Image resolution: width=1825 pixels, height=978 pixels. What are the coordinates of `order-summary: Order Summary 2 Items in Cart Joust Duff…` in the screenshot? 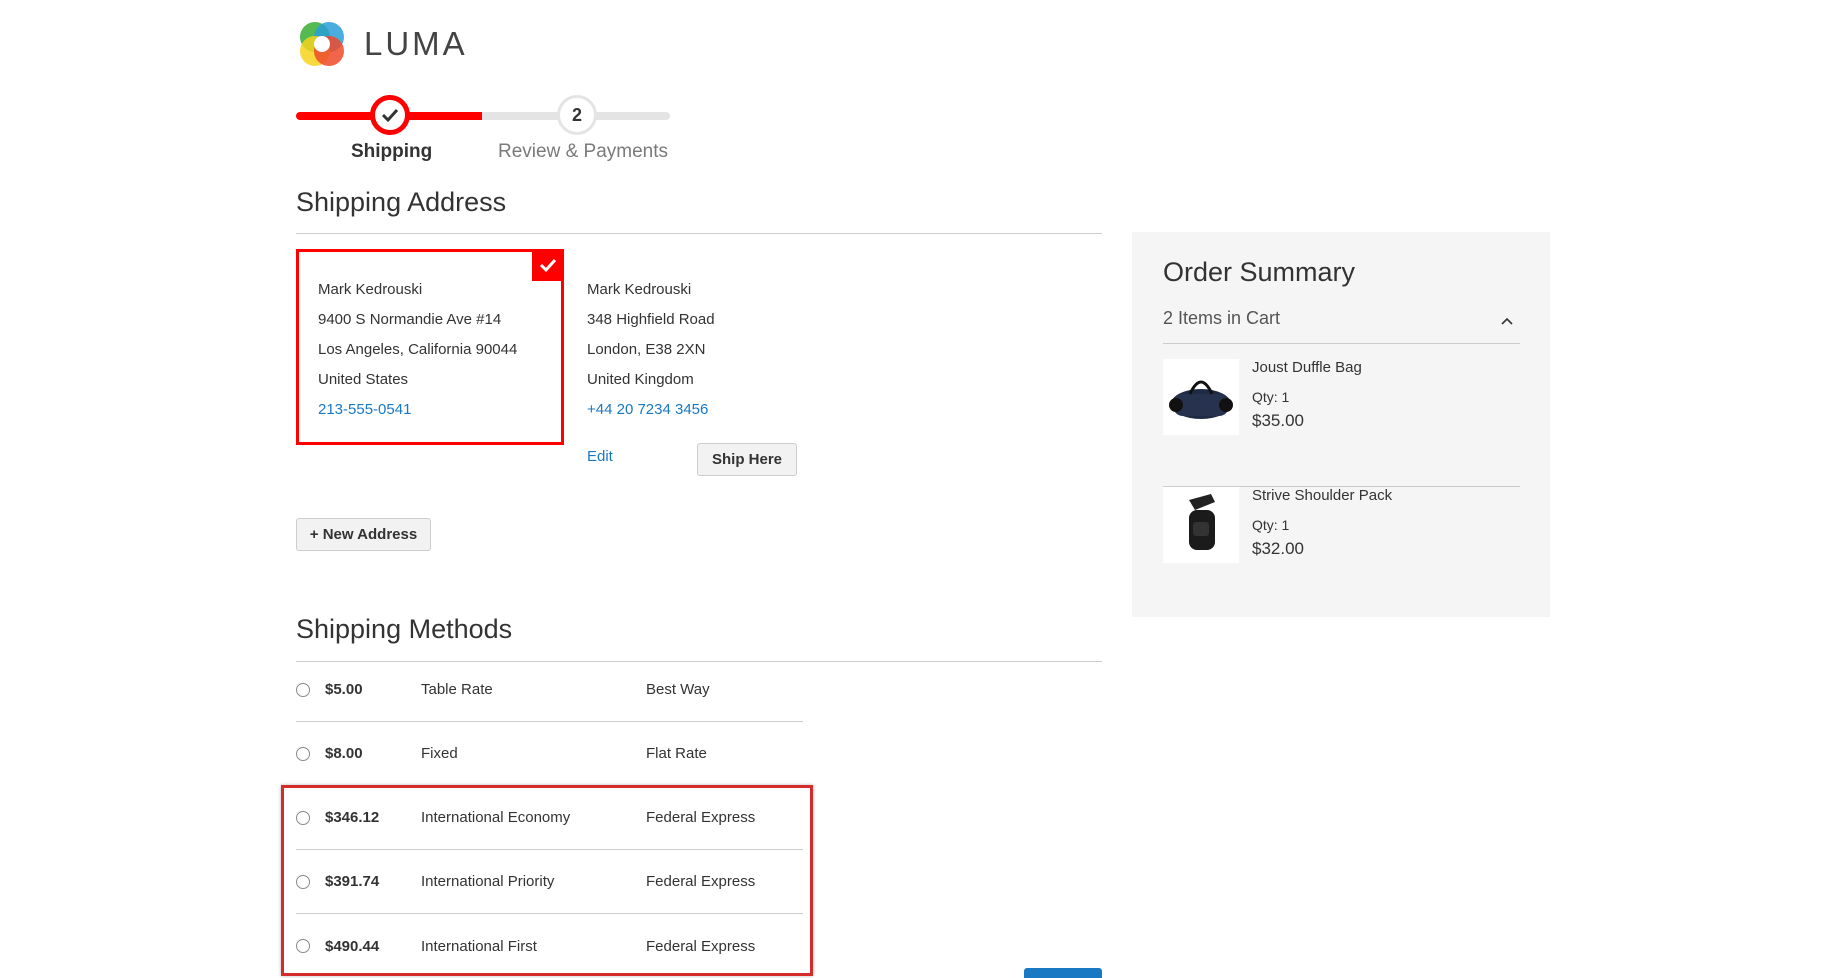 It's located at (1341, 424).